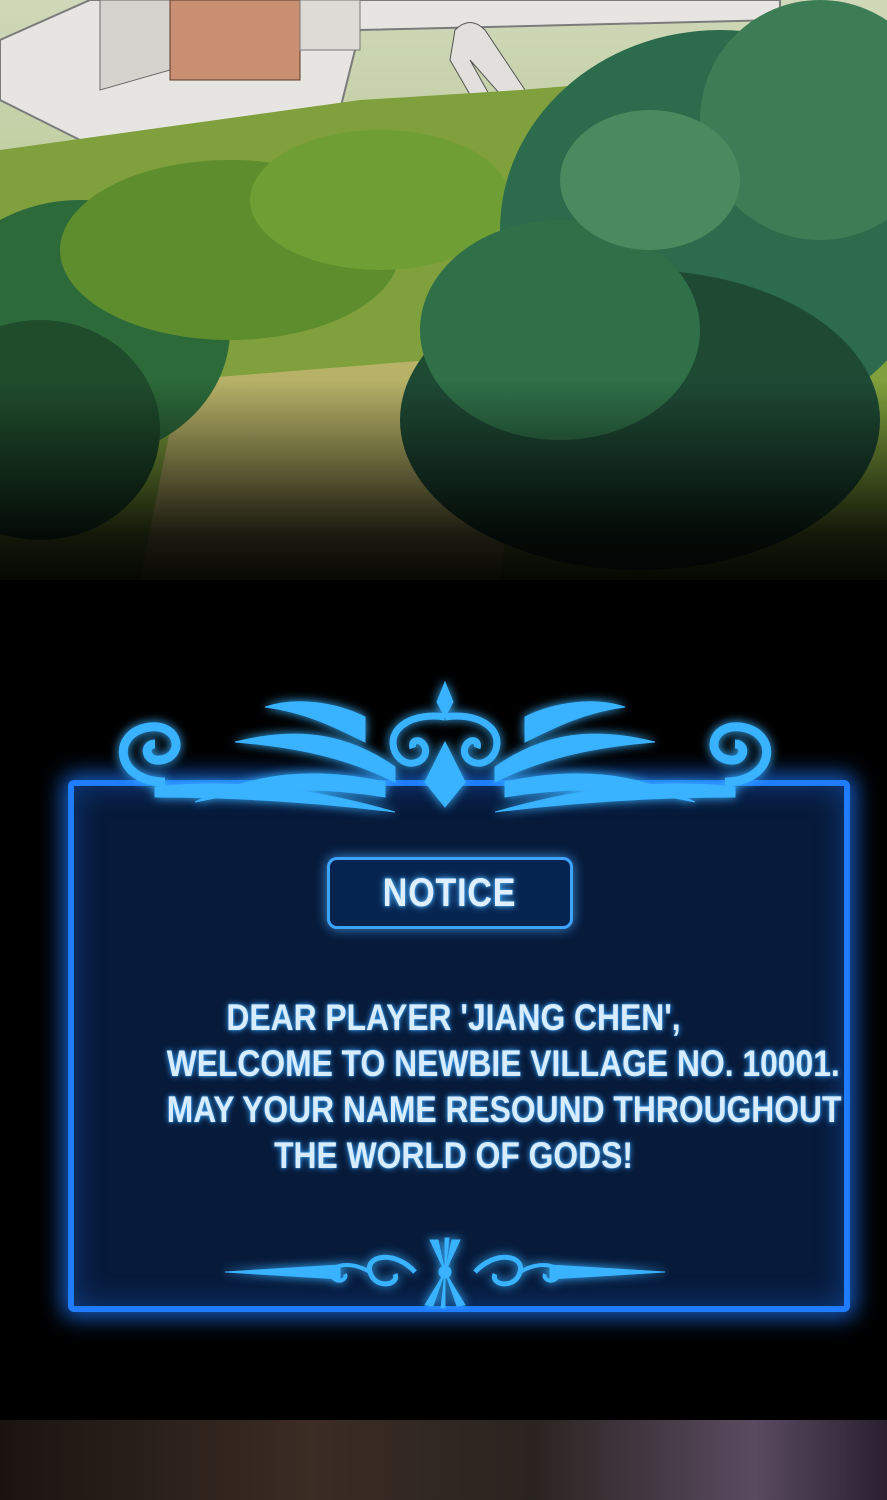 The width and height of the screenshot is (887, 1500). I want to click on next-panel-strip, so click(443, 1460).